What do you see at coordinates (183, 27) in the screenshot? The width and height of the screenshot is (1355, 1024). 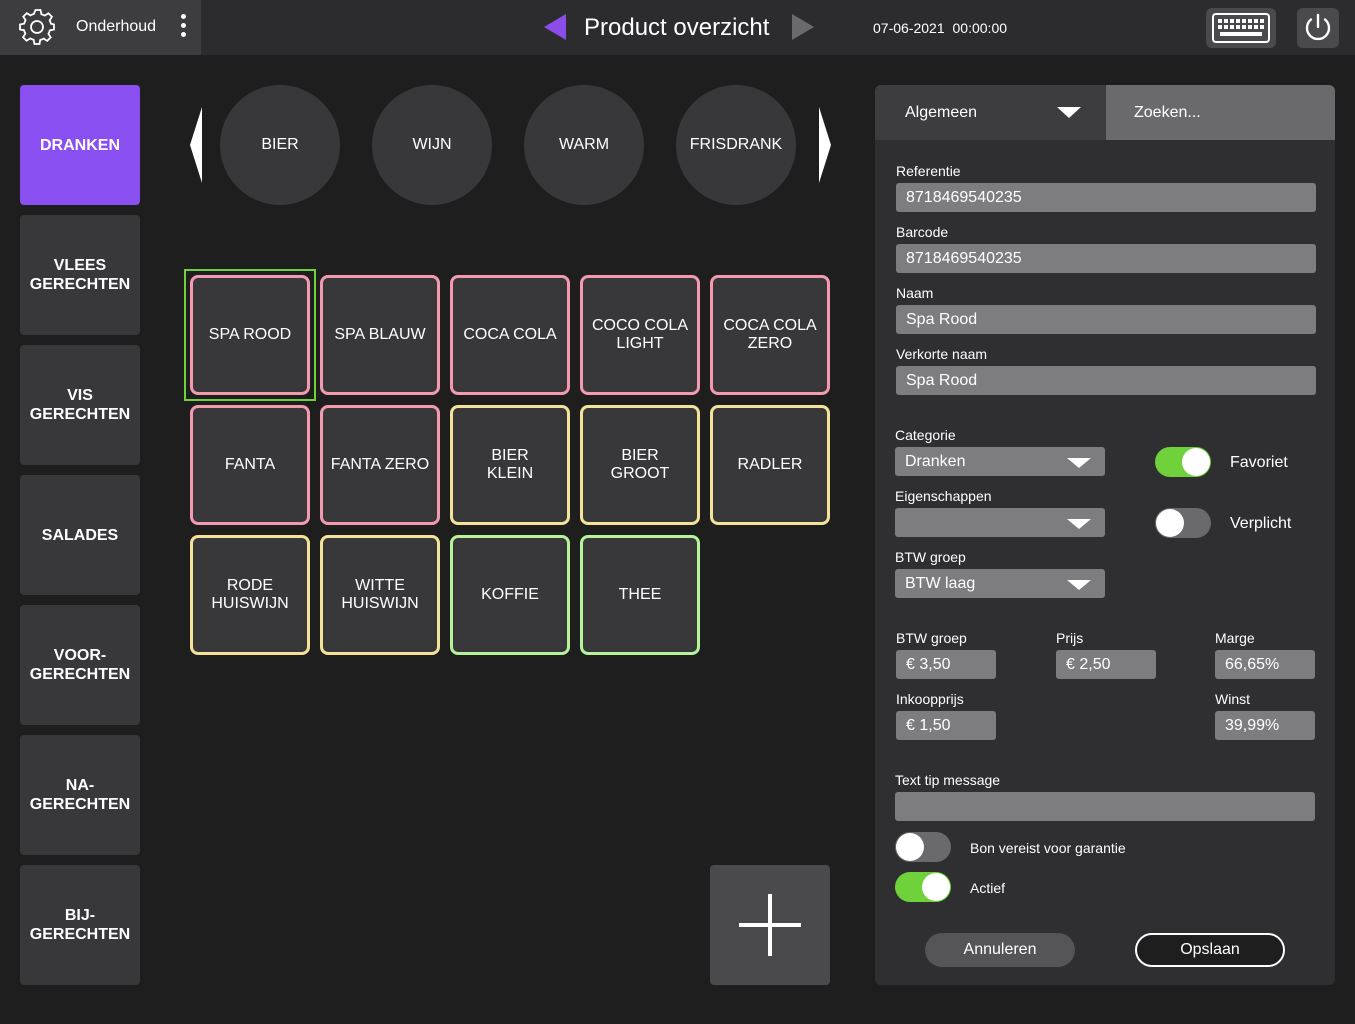 I see `kebab-menu-icon` at bounding box center [183, 27].